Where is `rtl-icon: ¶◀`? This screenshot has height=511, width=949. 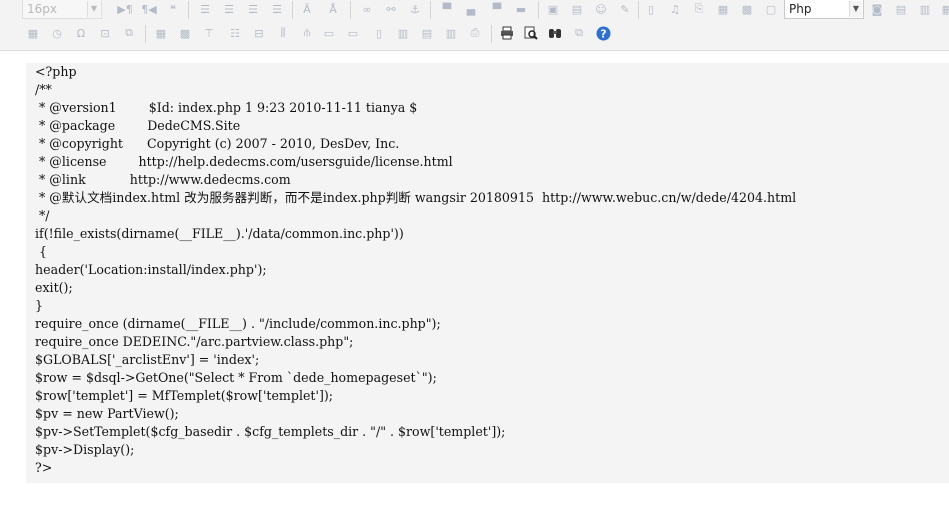 rtl-icon: ¶◀ is located at coordinates (149, 9).